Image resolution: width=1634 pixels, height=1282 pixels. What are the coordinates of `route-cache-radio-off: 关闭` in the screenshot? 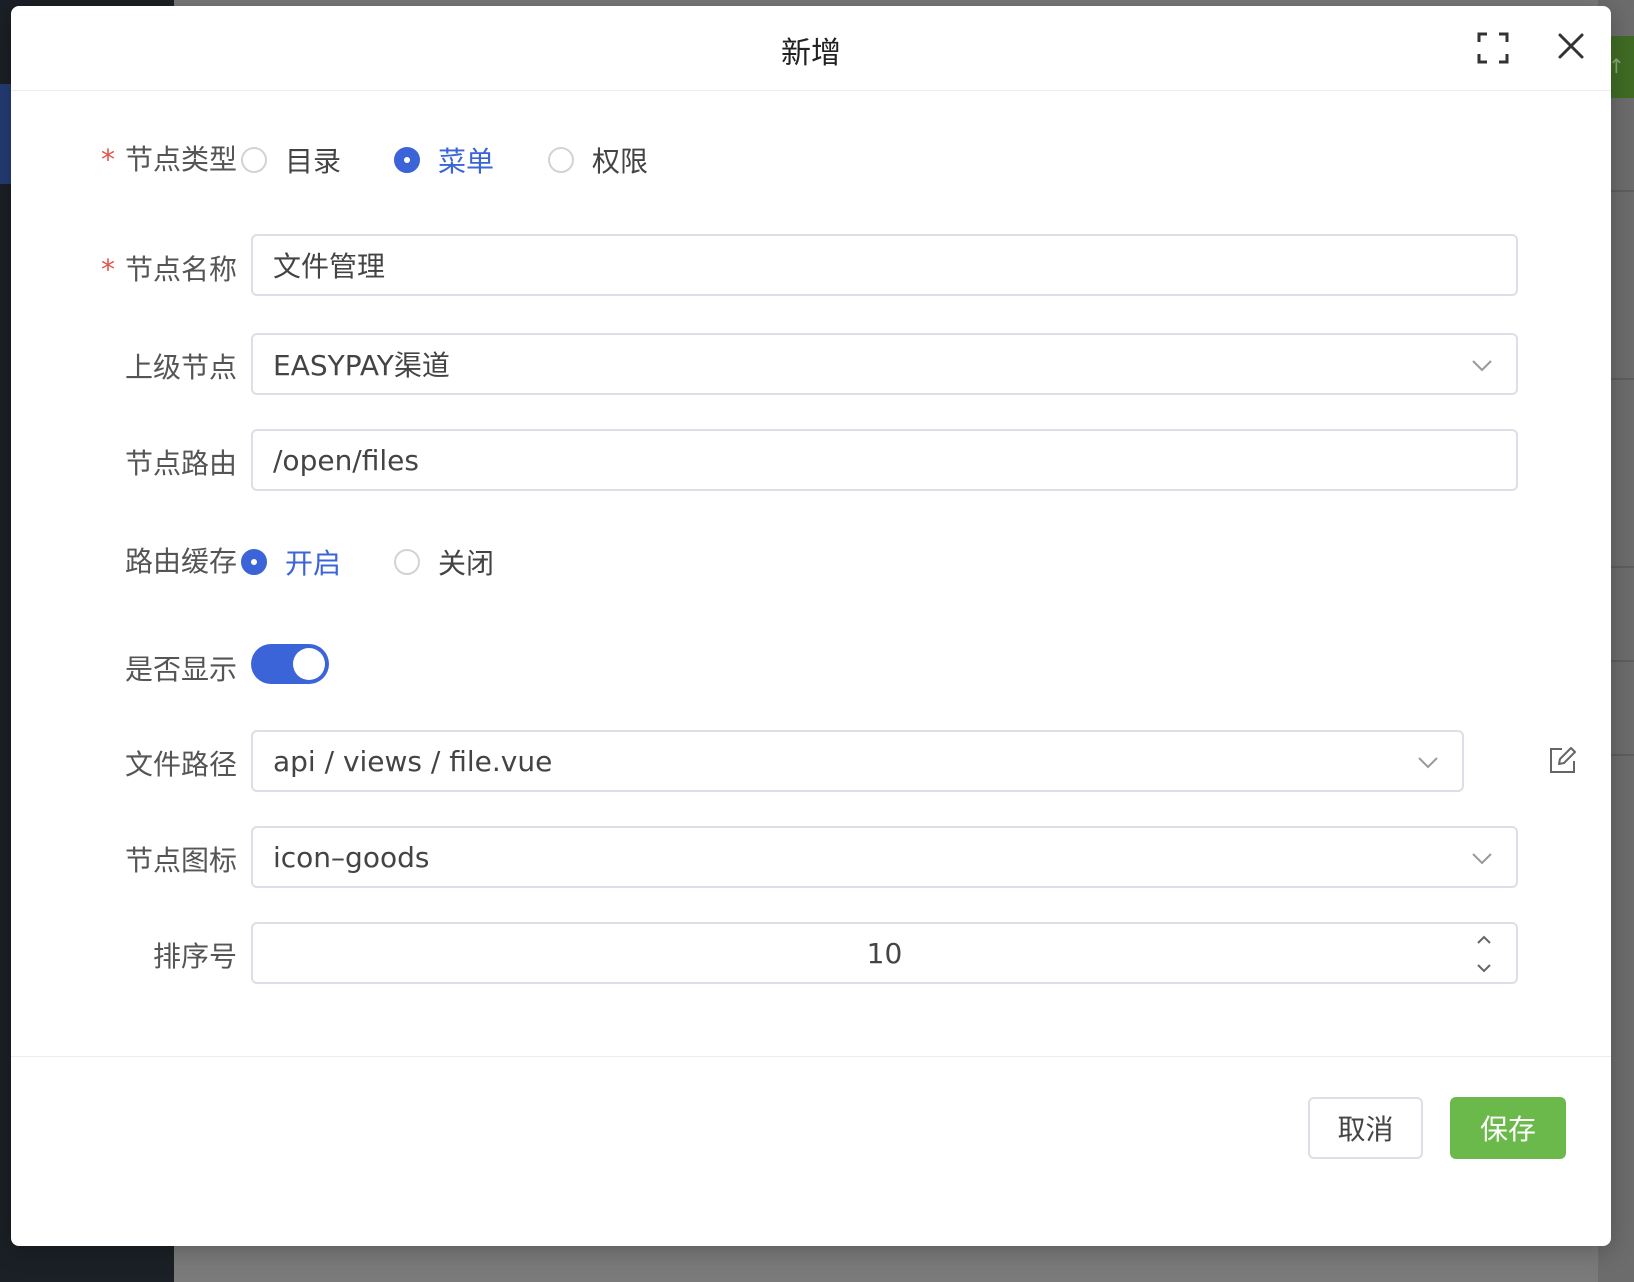 It's located at (444, 562).